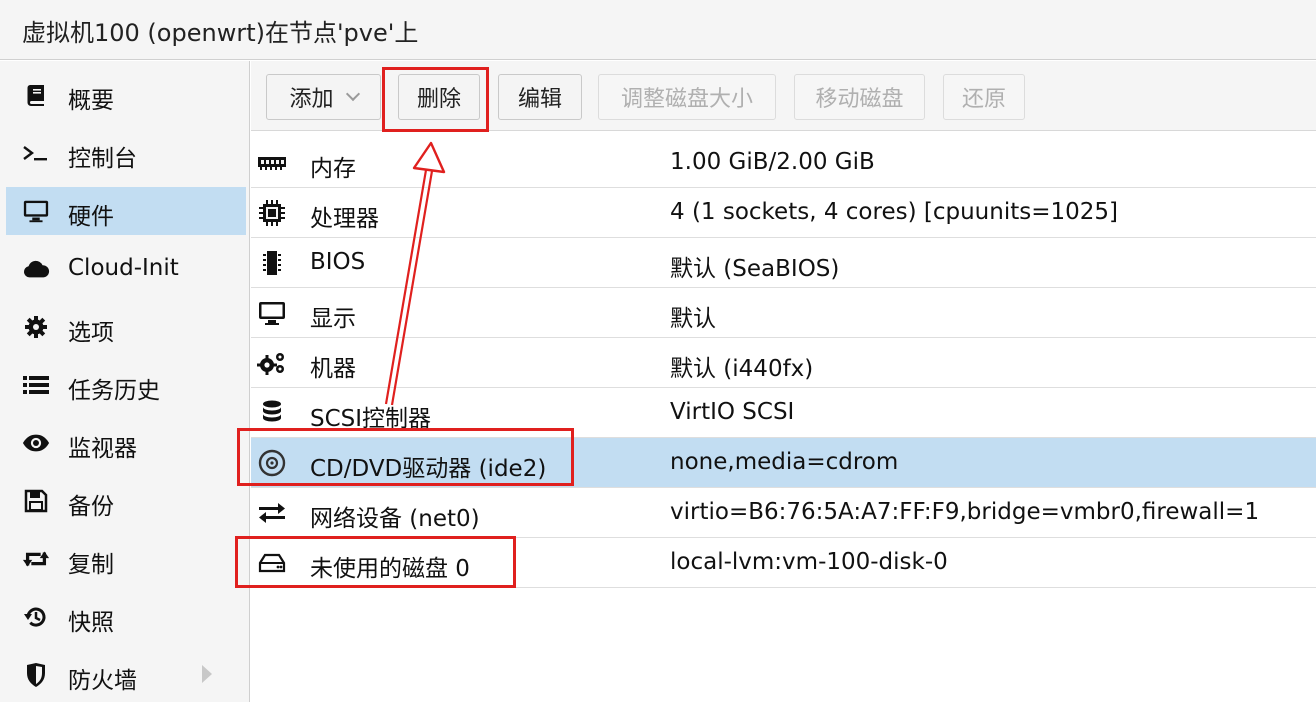  I want to click on move-disk-button-label: 移动磁盘, so click(859, 99).